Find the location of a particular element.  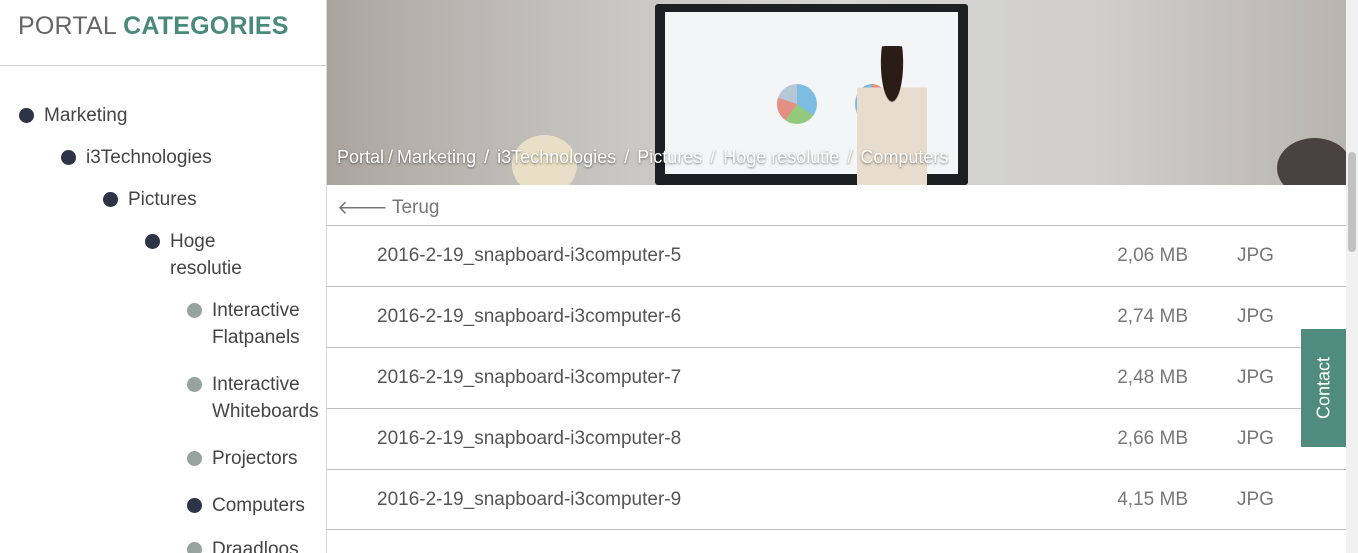

sidebar-item-hoge-resolutie: Hoge resolutie is located at coordinates (193, 255).